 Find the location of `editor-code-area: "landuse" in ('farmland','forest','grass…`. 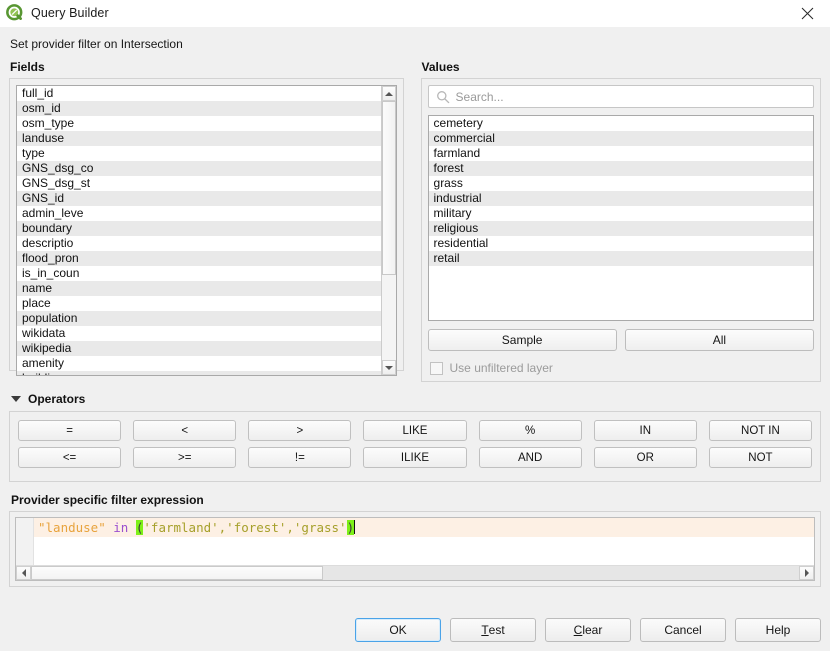

editor-code-area: "landuse" in ('farmland','forest','grass… is located at coordinates (424, 541).